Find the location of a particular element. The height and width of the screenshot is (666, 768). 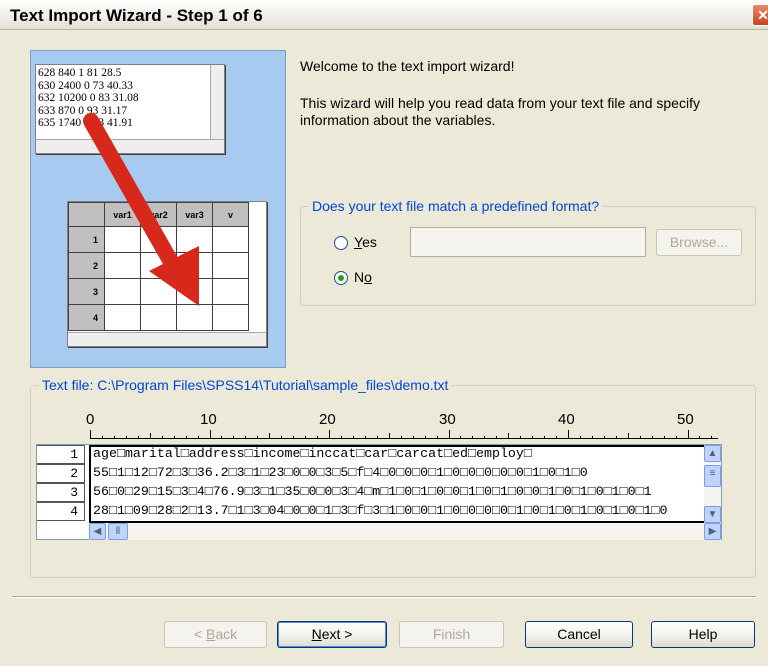

title-bar: Text Import Wizard - Step 1 of 6 ✕ is located at coordinates (384, 15).